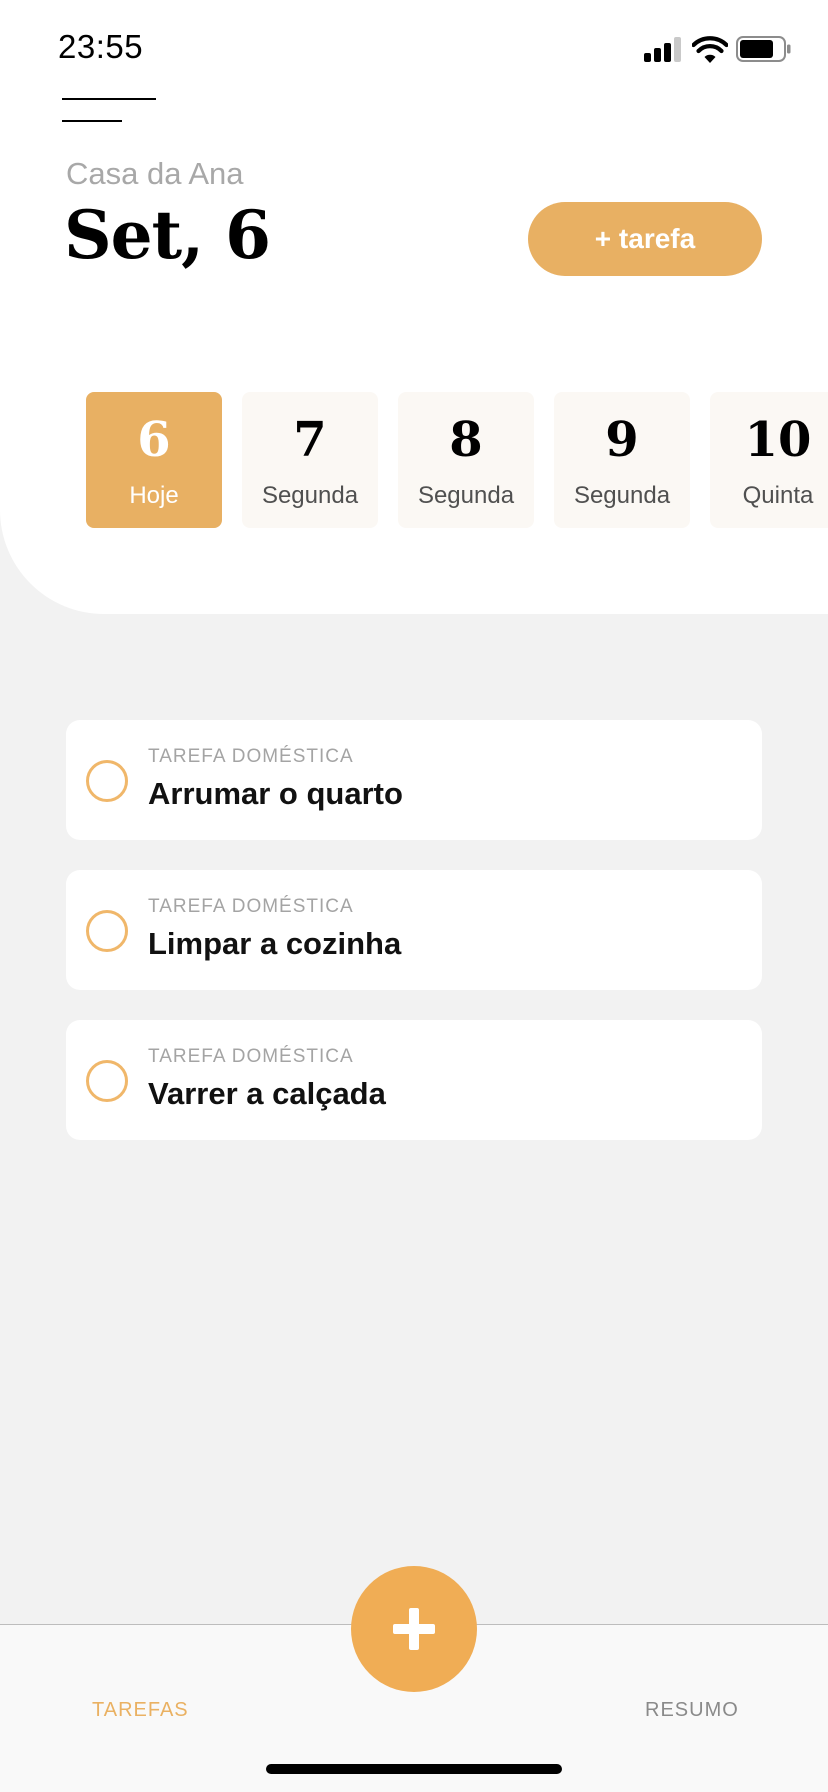 The width and height of the screenshot is (828, 1792). What do you see at coordinates (310, 440) in the screenshot?
I see `day-number: 7` at bounding box center [310, 440].